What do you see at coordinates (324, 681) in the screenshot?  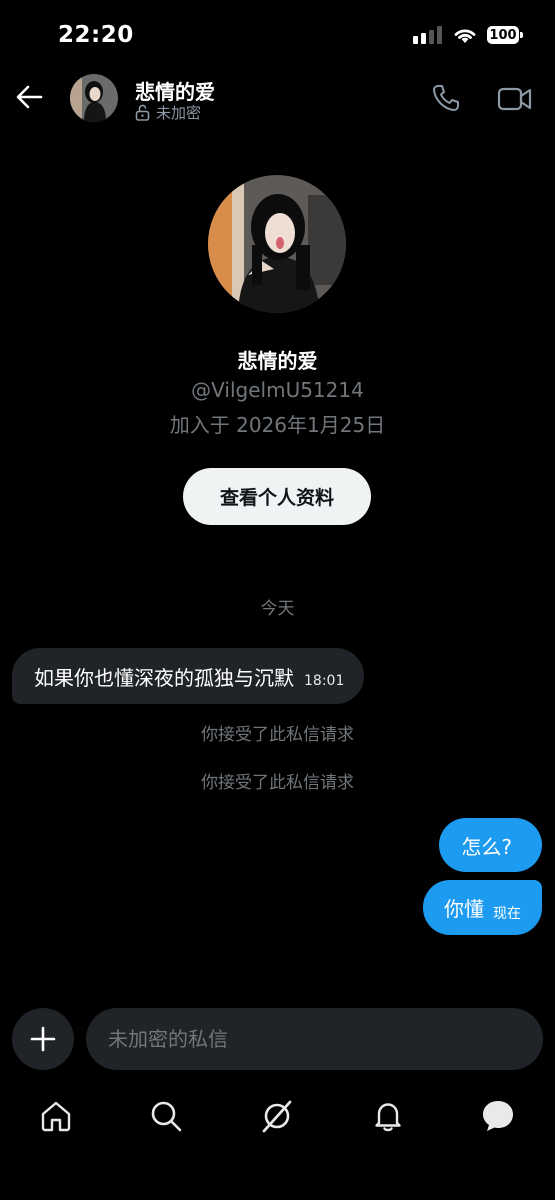 I see `message-time: 18:01` at bounding box center [324, 681].